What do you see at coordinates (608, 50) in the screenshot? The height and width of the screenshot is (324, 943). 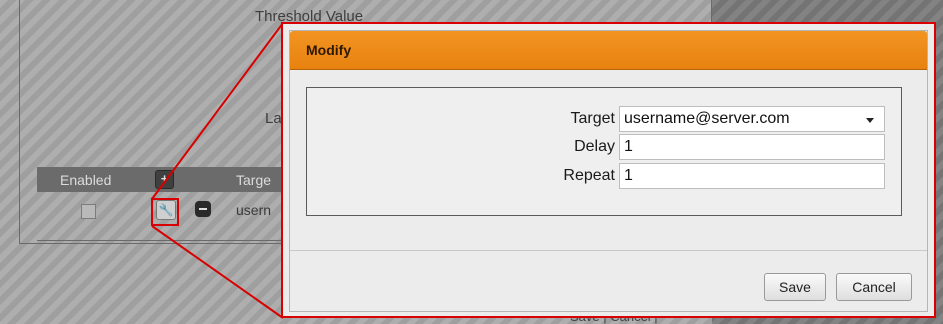 I see `dialog-titlebar: Modify` at bounding box center [608, 50].